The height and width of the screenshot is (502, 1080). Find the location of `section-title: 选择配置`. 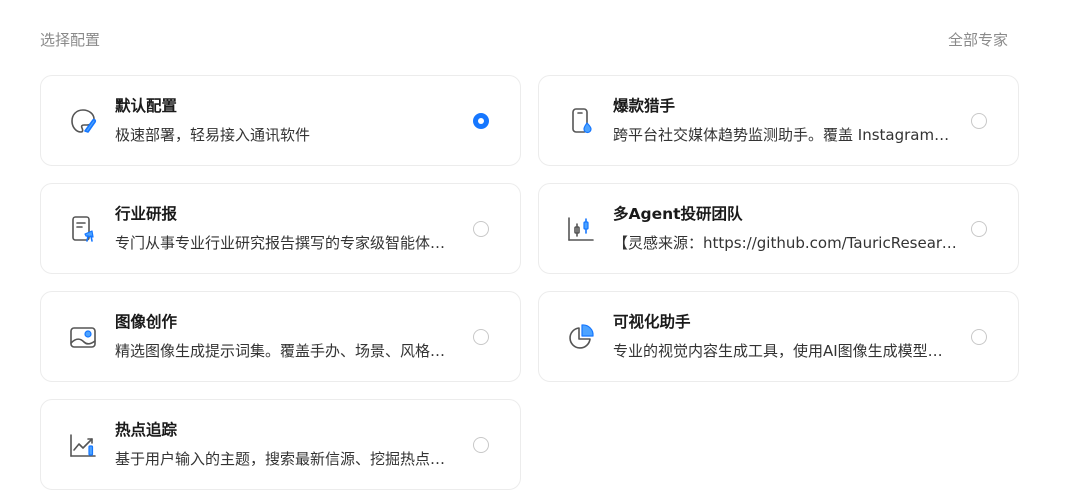

section-title: 选择配置 is located at coordinates (70, 39).